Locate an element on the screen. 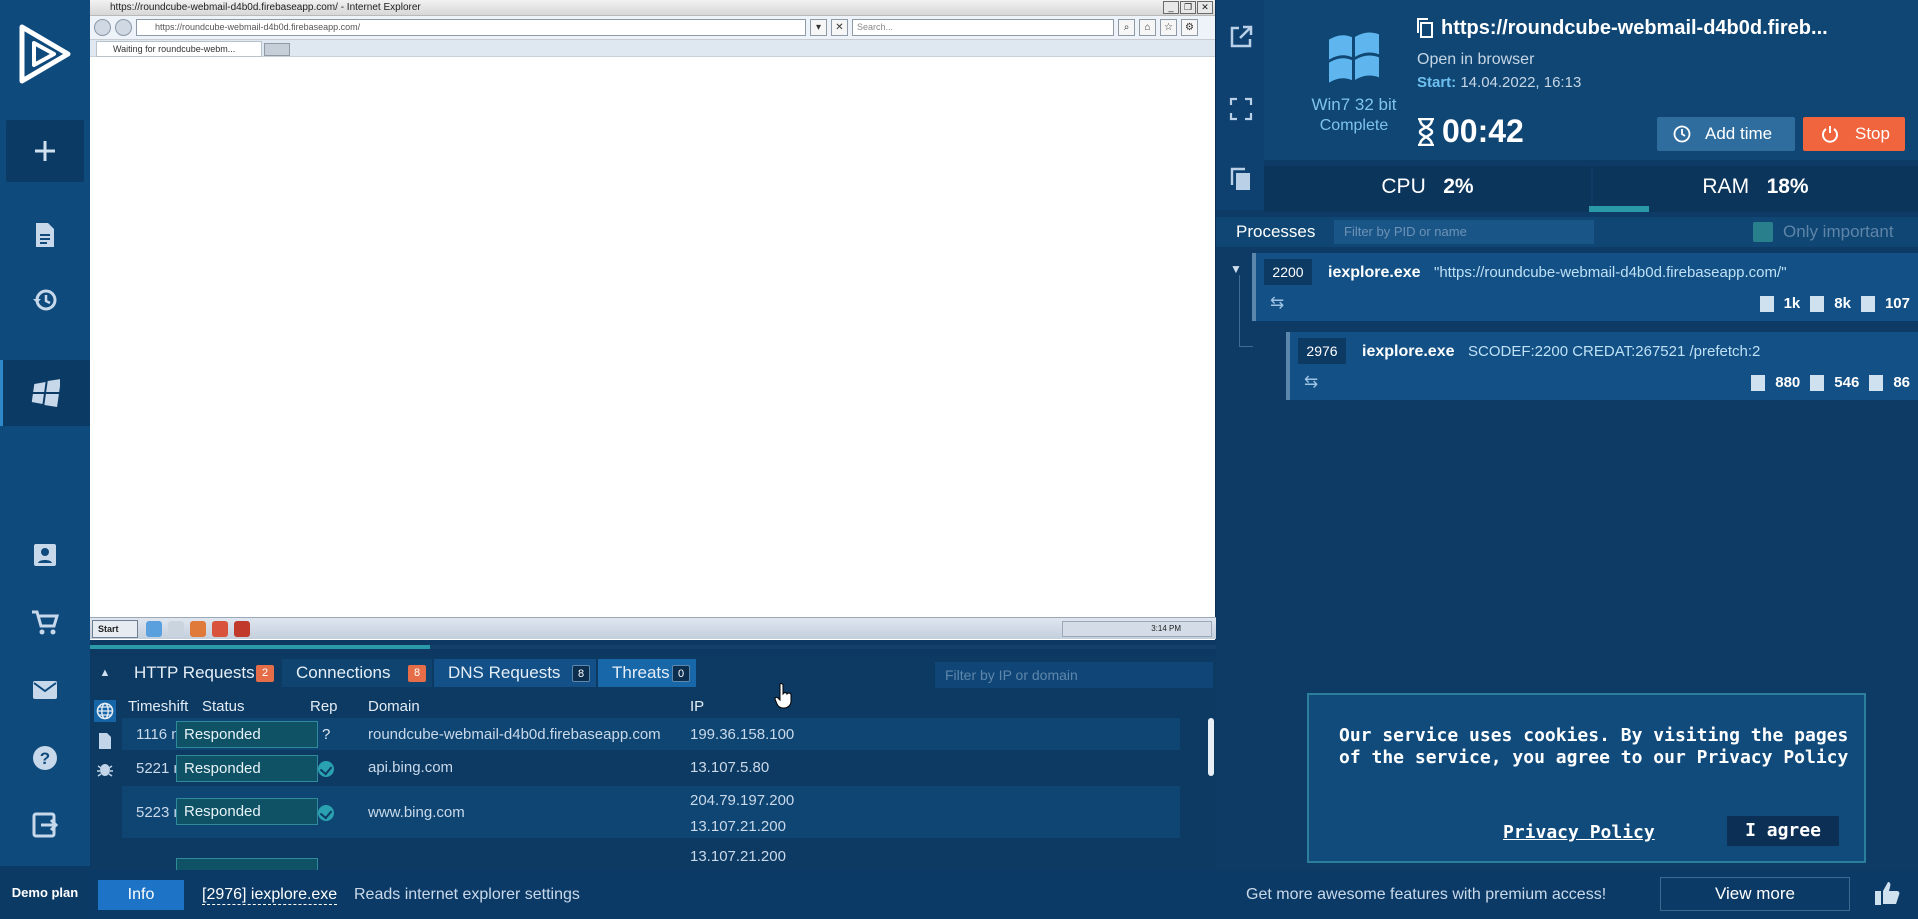 This screenshot has width=1918, height=919. pid-filter-input: Filter by PID or name is located at coordinates (1464, 232).